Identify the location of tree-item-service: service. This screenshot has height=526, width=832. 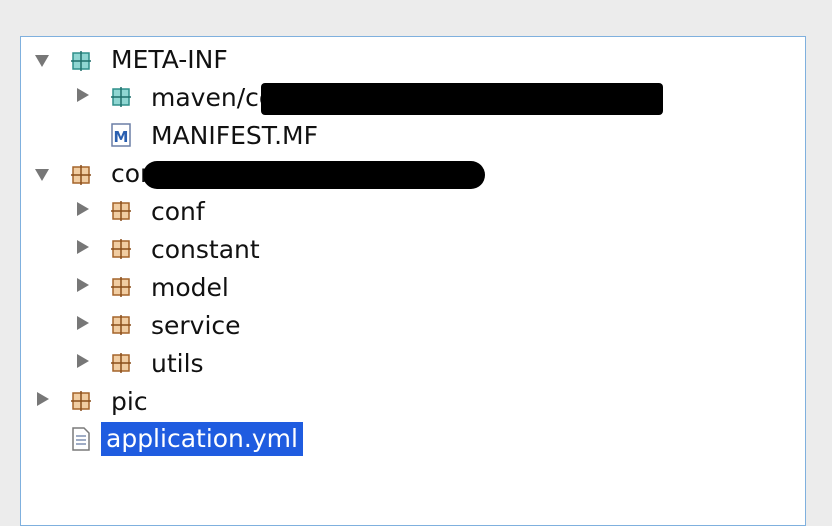
(196, 326).